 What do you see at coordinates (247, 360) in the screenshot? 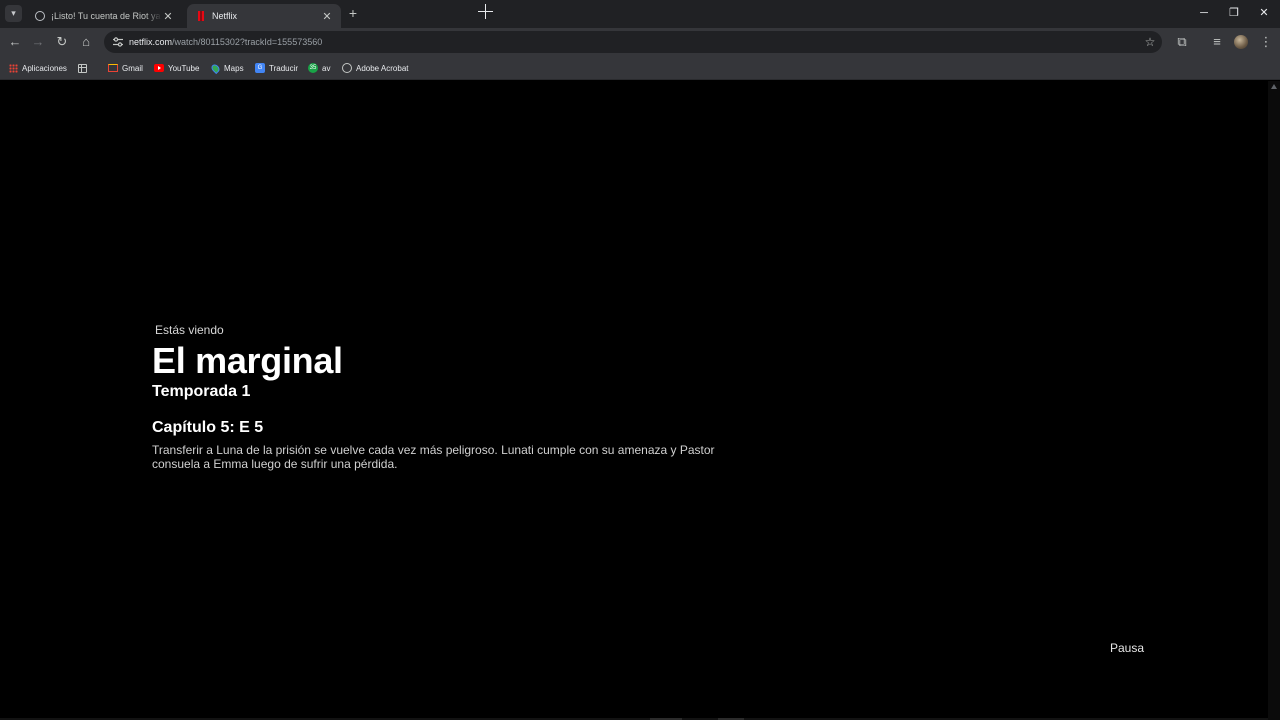
I see `show-title: El marginal` at bounding box center [247, 360].